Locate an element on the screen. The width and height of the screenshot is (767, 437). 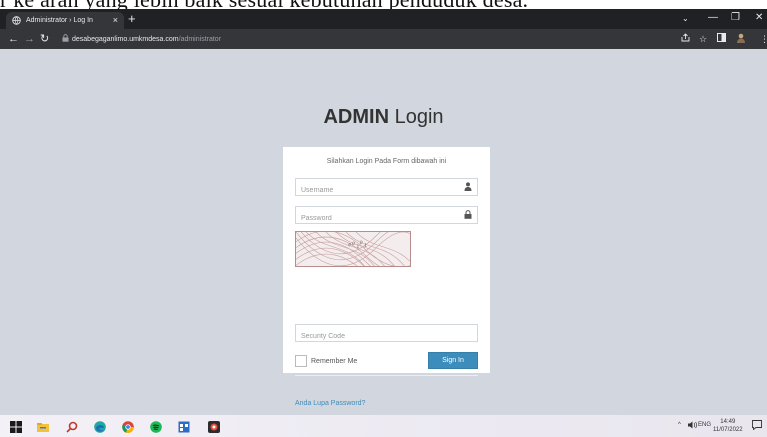
username-input is located at coordinates (386, 190).